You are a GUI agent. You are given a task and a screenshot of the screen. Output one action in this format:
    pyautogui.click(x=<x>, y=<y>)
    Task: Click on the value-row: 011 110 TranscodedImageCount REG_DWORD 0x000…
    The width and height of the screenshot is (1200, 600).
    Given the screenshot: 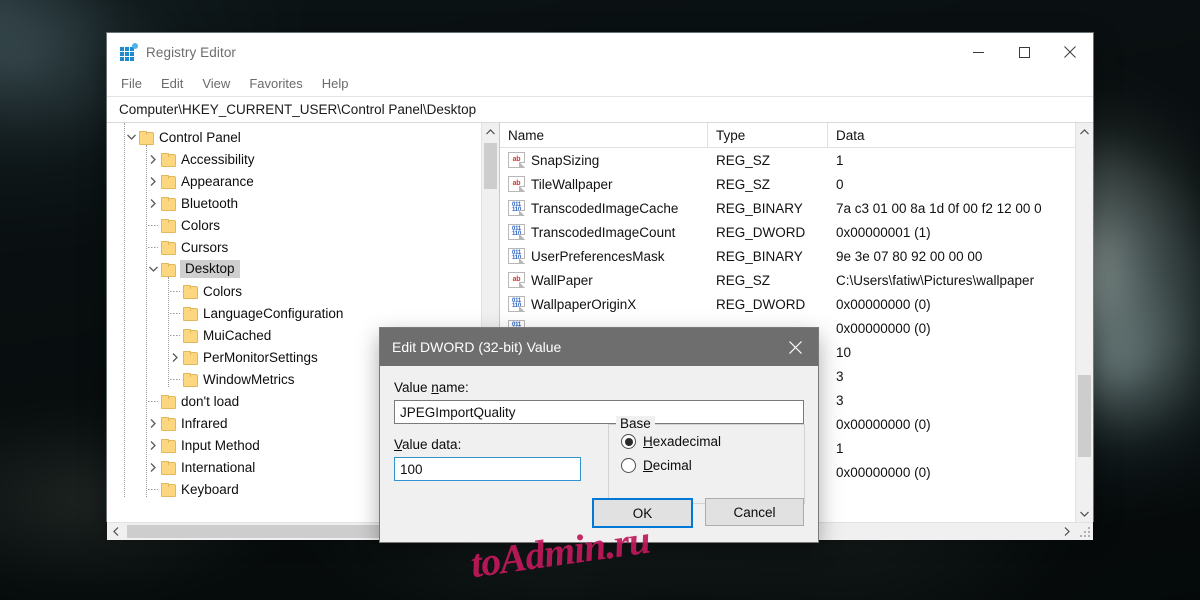 What is the action you would take?
    pyautogui.click(x=796, y=232)
    